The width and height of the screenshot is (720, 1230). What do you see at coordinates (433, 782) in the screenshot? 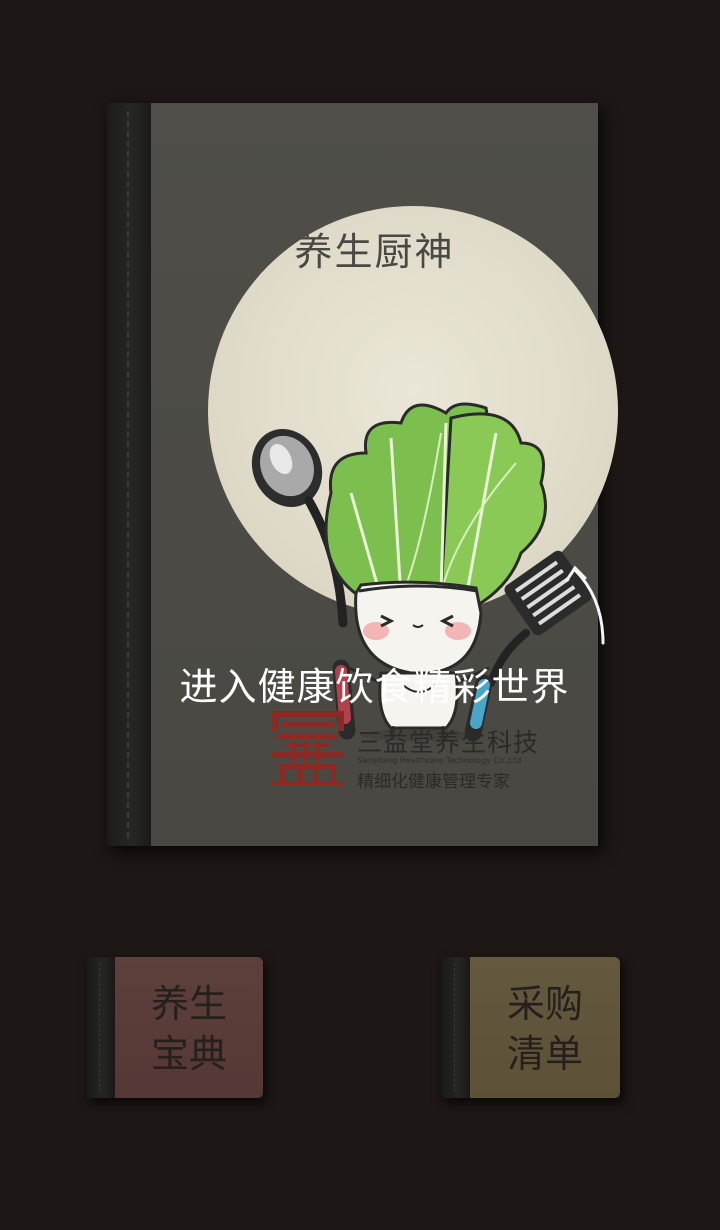
I see `company-slogan: 精细化健康管理专家` at bounding box center [433, 782].